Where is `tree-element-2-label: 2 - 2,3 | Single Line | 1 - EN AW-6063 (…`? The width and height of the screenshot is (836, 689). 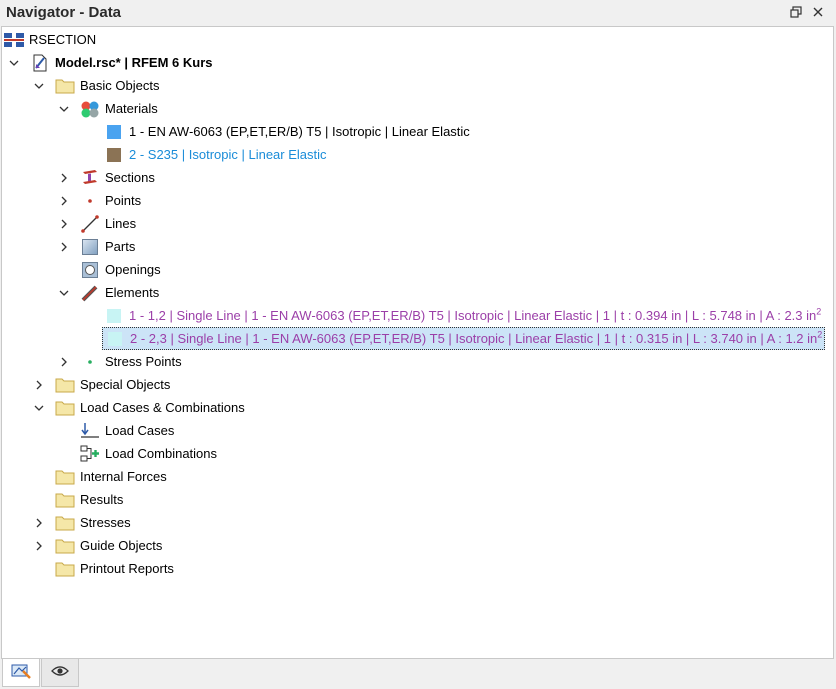
tree-element-2-label: 2 - 2,3 | Single Line | 1 - EN AW-6063 (… is located at coordinates (476, 337).